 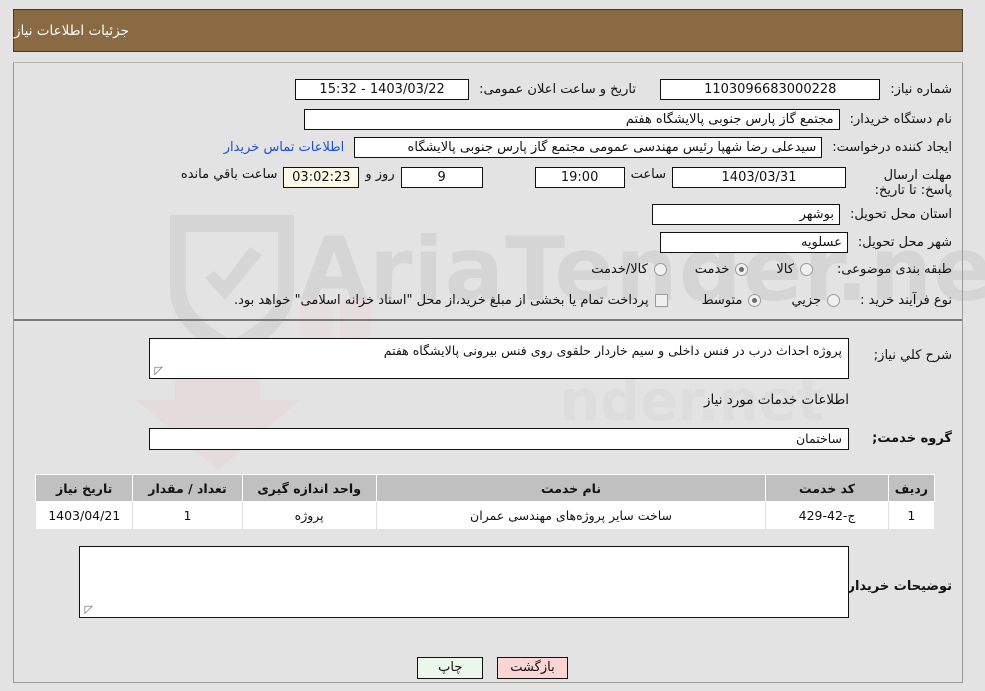 I want to click on category-label-khedmat: خدمت, so click(x=712, y=269).